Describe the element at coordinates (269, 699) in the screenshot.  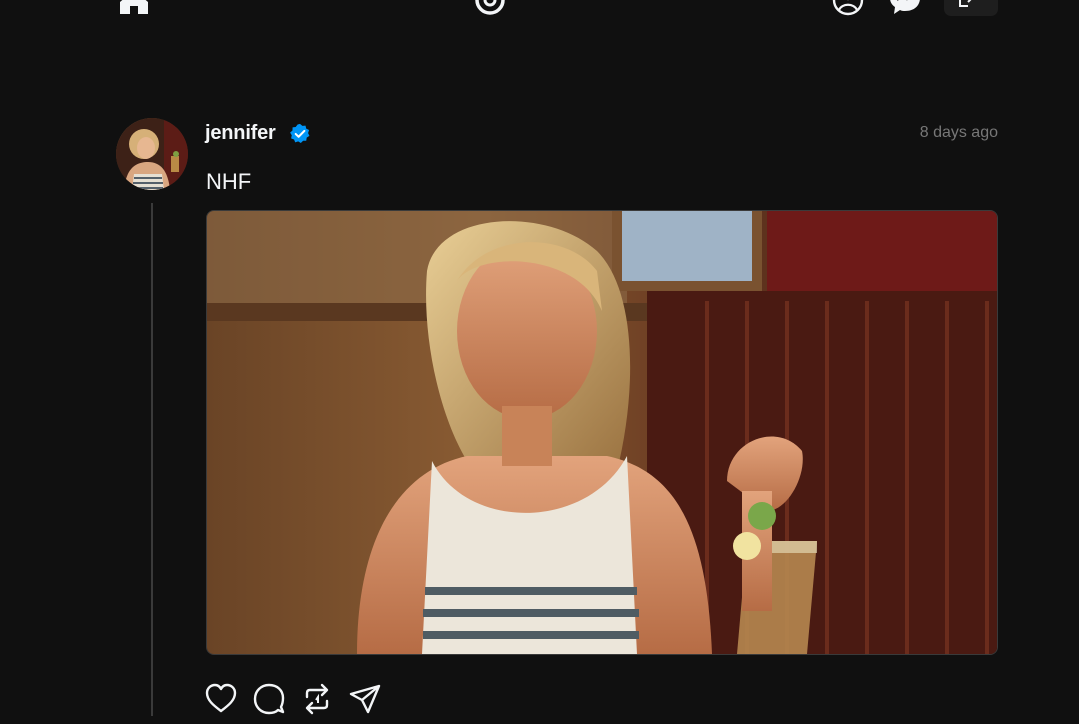
I see `comment-icon` at that location.